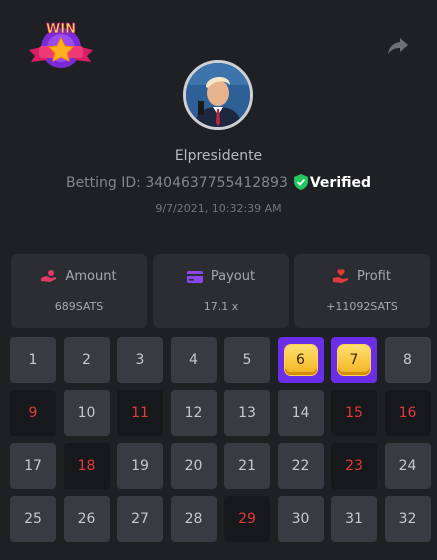 This screenshot has width=437, height=560. I want to click on grid-cell-selected: 6, so click(300, 360).